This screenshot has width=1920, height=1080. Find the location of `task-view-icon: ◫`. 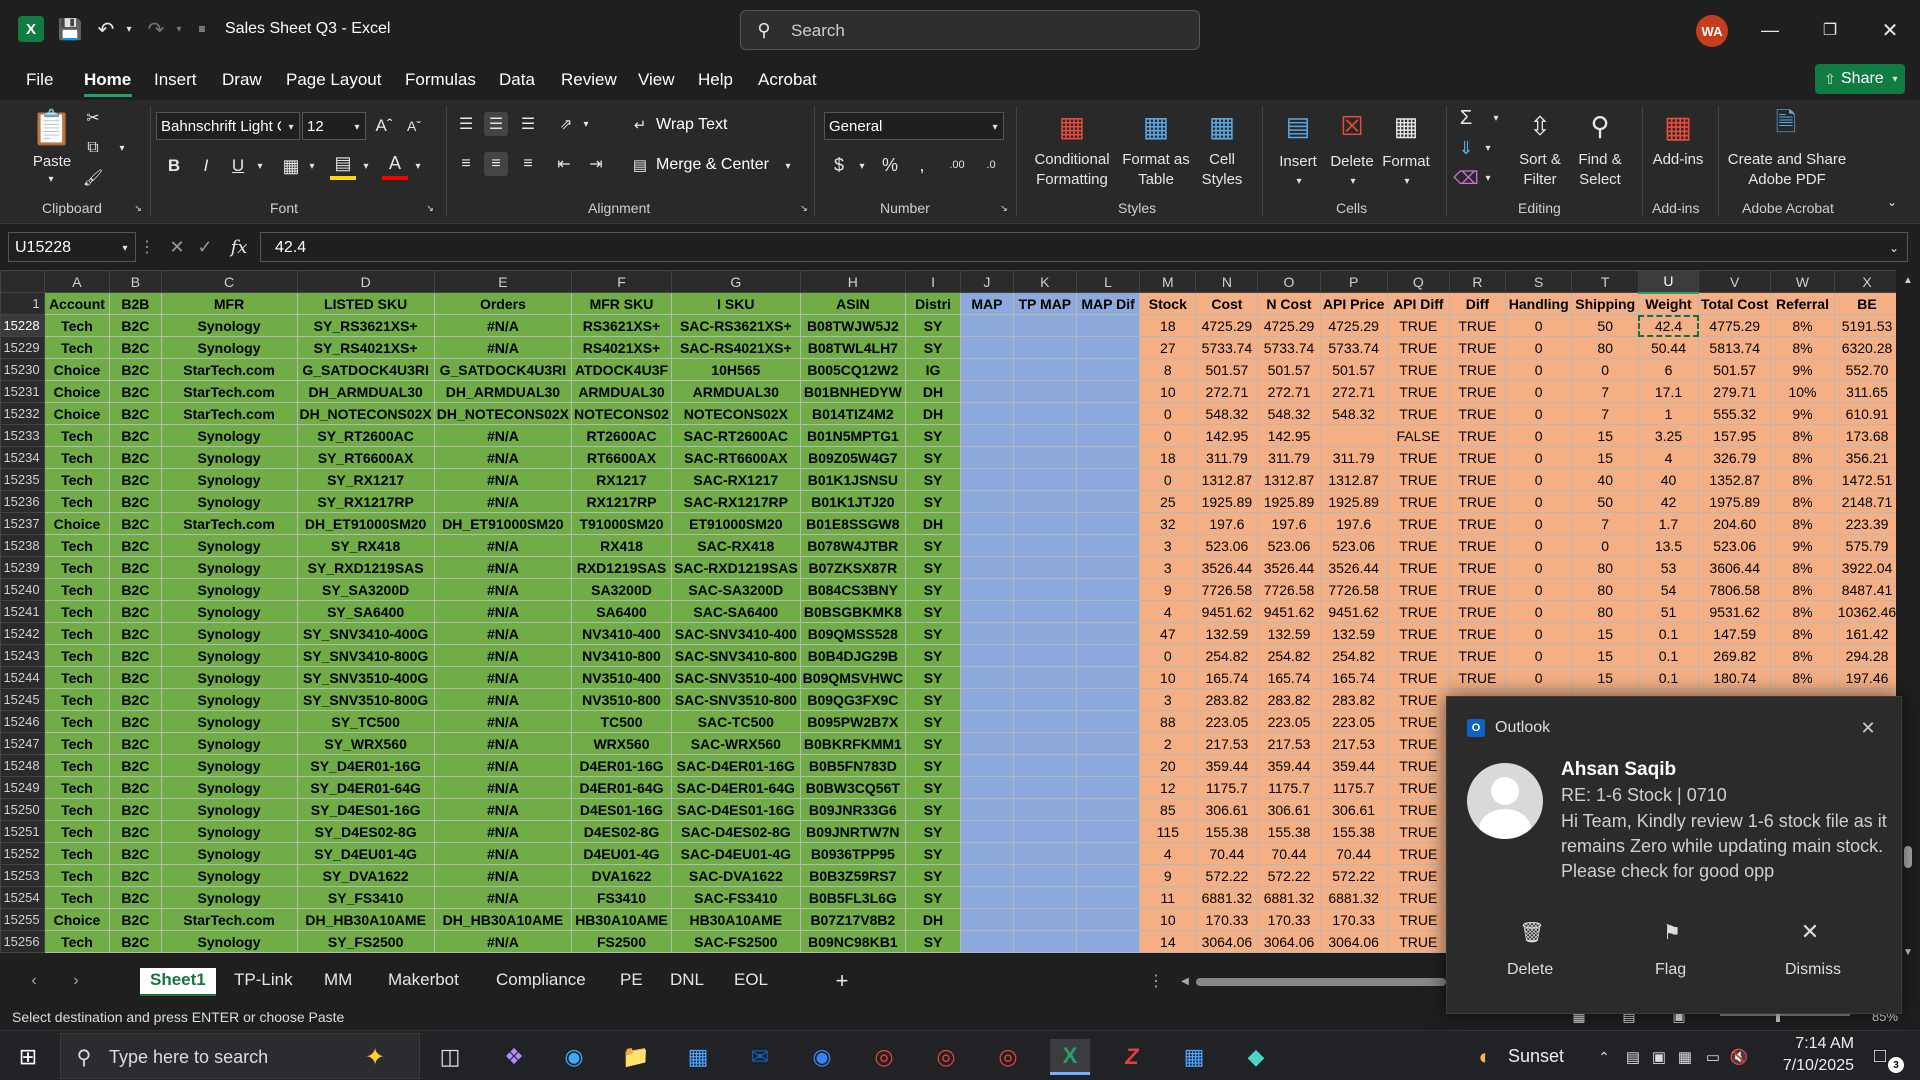

task-view-icon: ◫ is located at coordinates (450, 1057).